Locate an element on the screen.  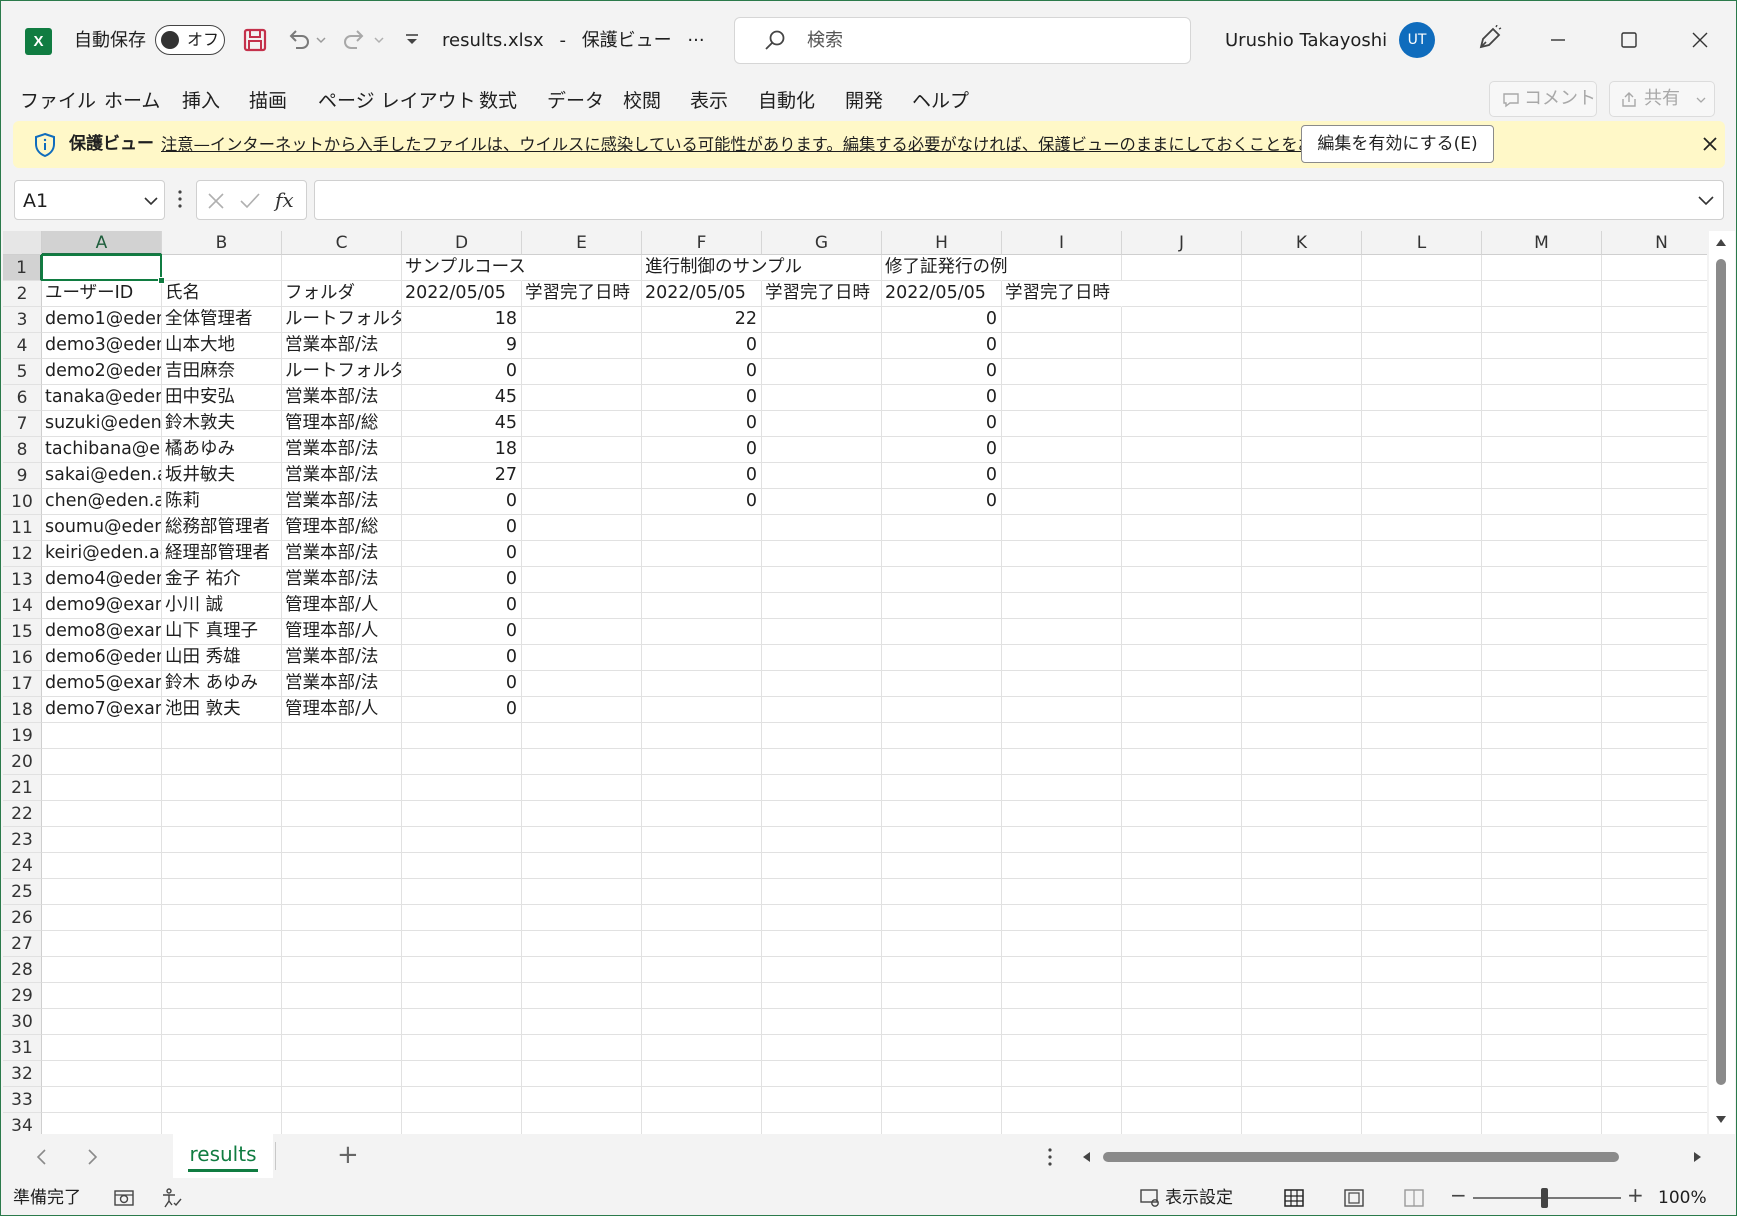
cell-A20 is located at coordinates (102, 762).